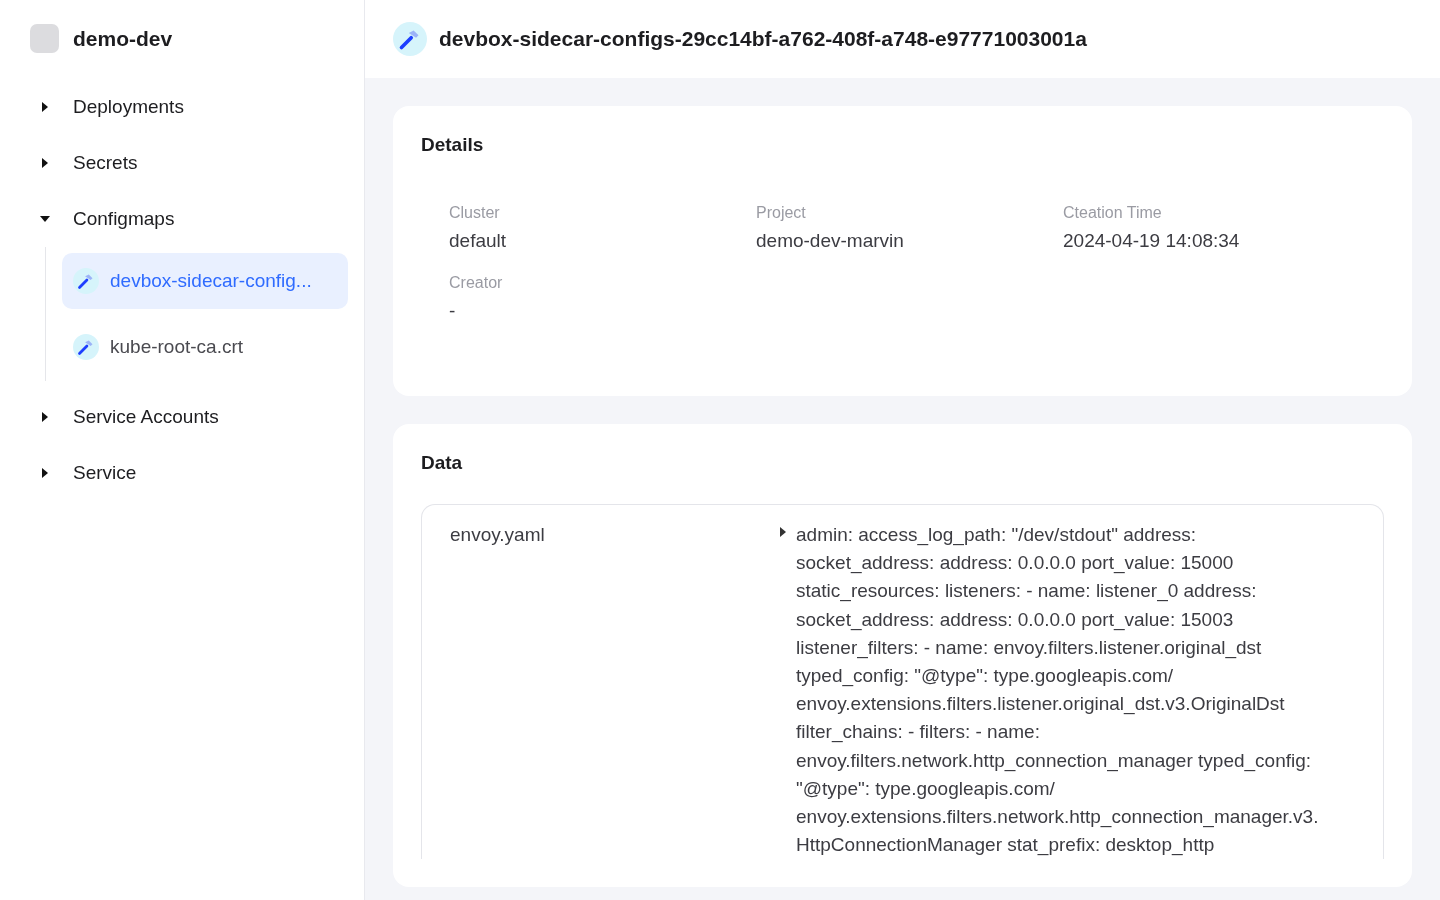  What do you see at coordinates (476, 283) in the screenshot?
I see `field-label: Creator` at bounding box center [476, 283].